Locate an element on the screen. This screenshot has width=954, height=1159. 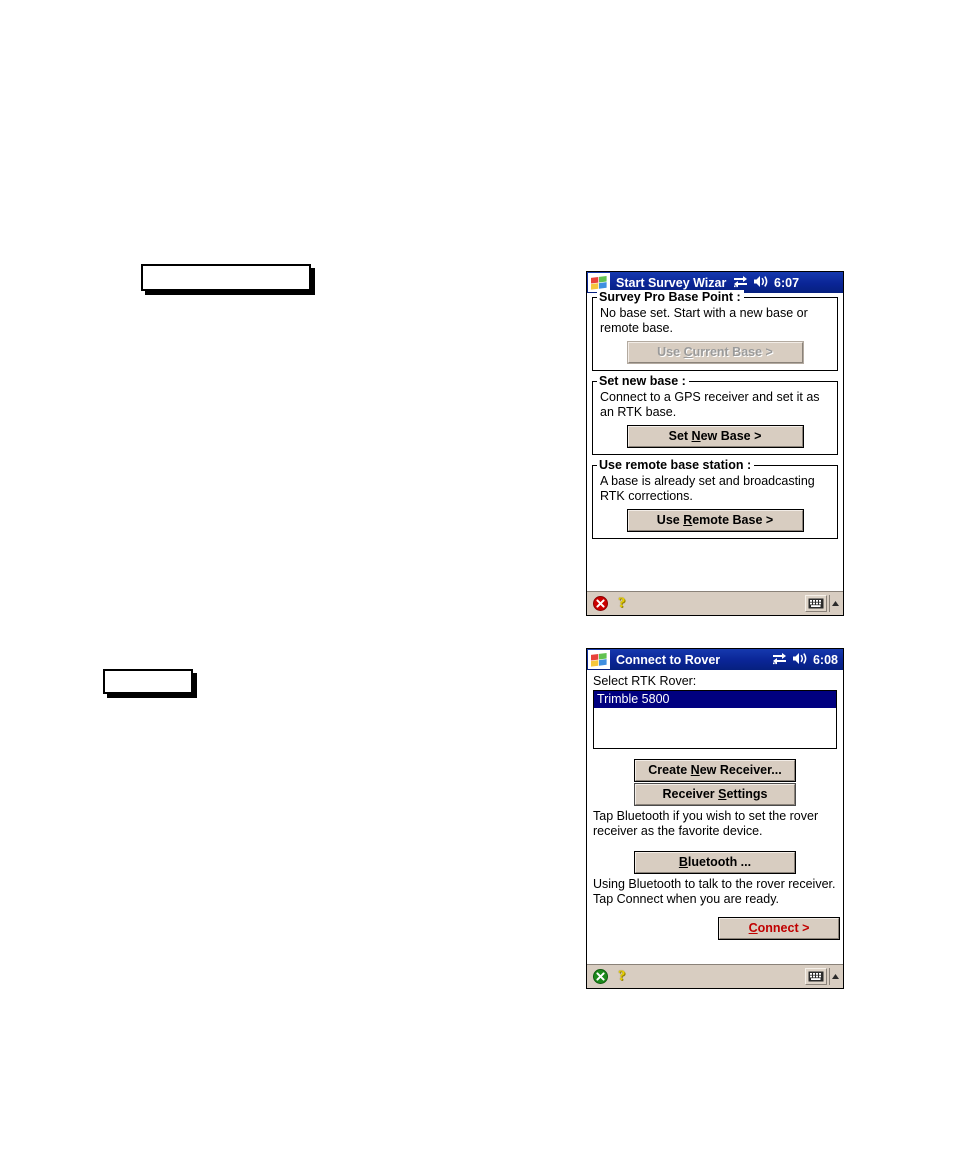
btn-label-post: ew Base > is located at coordinates (731, 436).